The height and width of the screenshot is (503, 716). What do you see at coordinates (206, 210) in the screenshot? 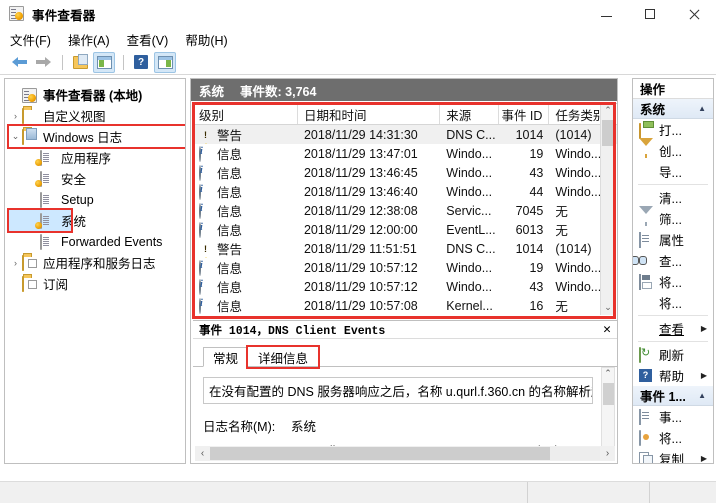
I see `information-icon` at bounding box center [206, 210].